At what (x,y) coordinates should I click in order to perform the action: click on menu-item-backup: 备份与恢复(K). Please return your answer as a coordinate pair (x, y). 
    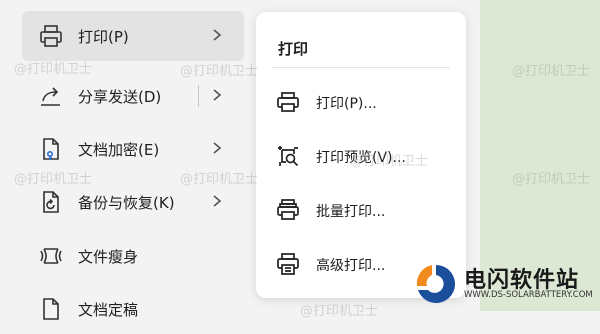
    Looking at the image, I should click on (133, 202).